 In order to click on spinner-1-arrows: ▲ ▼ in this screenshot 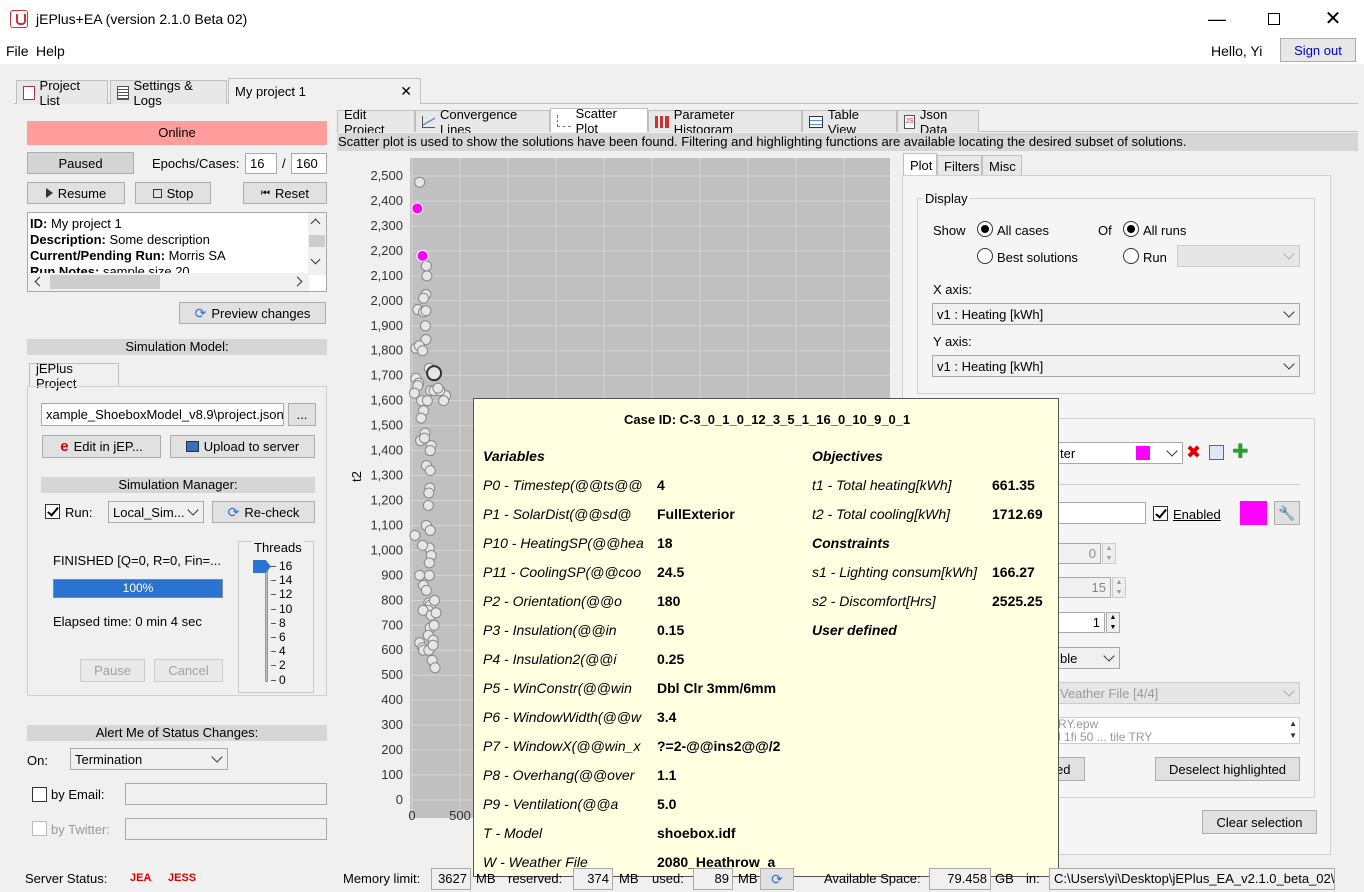, I will do `click(1109, 553)`.